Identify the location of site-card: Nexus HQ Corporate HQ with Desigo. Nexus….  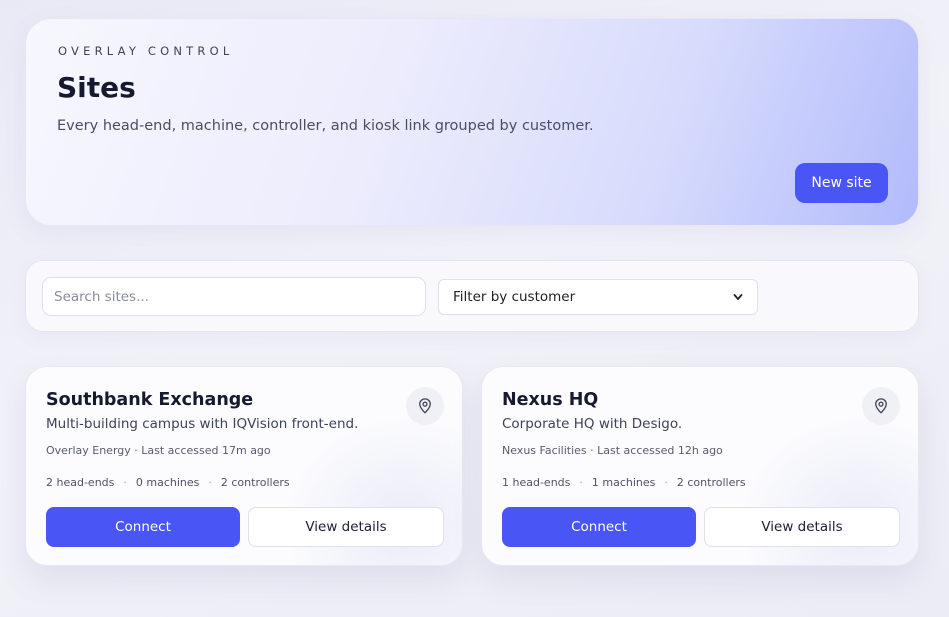
(700, 466).